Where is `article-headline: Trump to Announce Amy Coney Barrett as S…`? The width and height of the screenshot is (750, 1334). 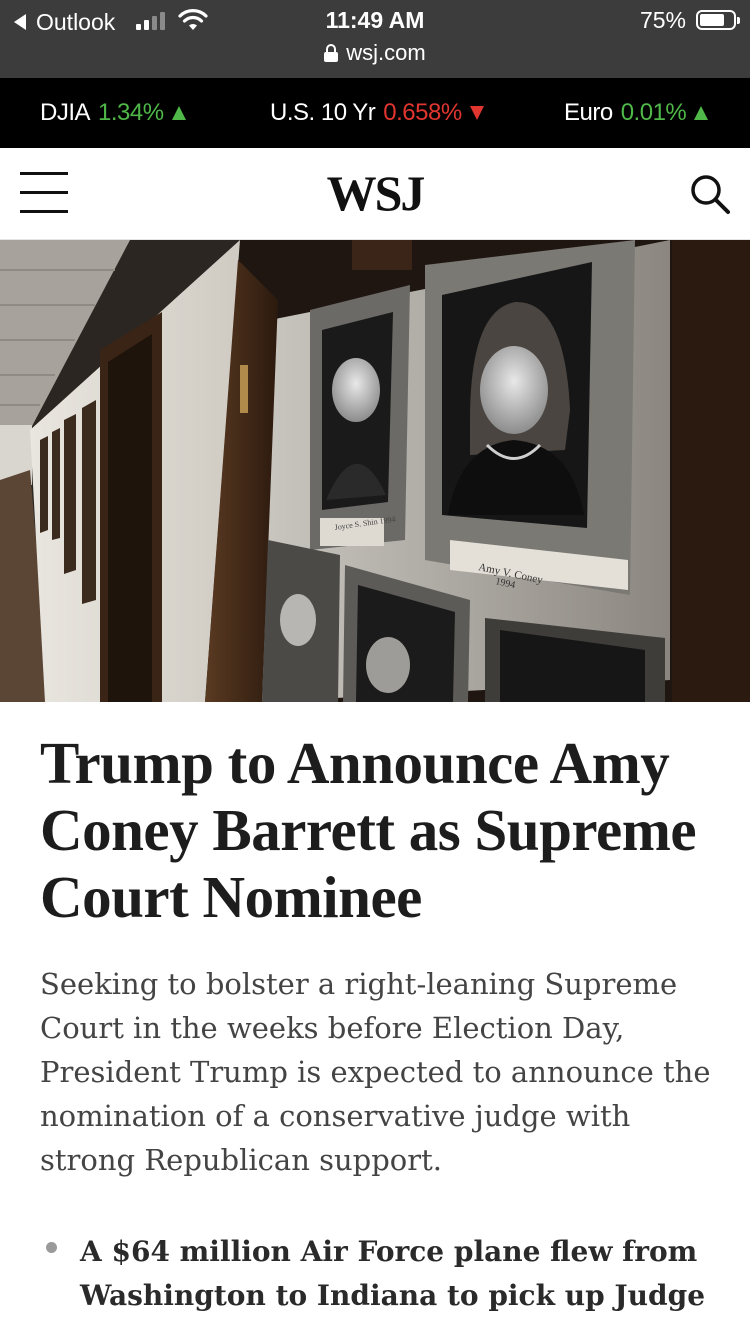 article-headline: Trump to Announce Amy Coney Barrett as S… is located at coordinates (380, 830).